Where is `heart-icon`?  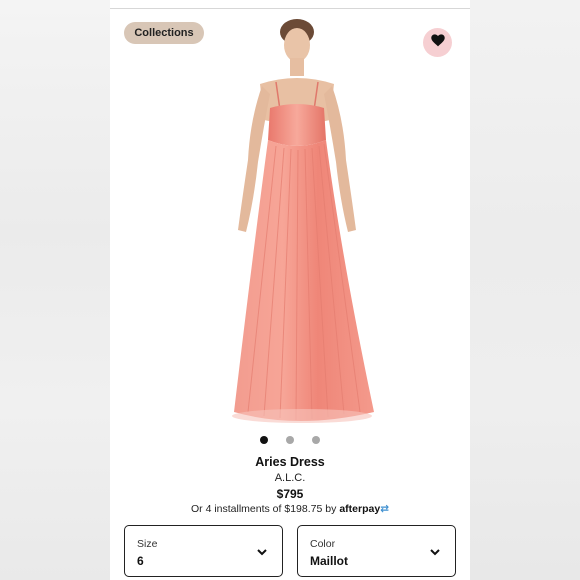 heart-icon is located at coordinates (437, 42).